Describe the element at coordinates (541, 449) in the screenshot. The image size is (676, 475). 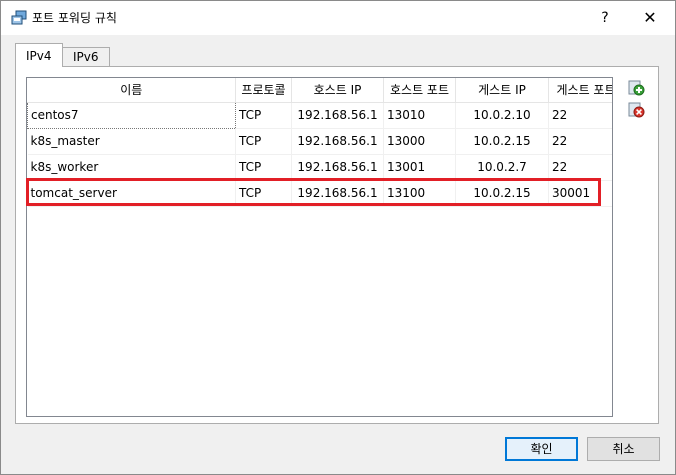
I see `ok-button: 확인` at that location.